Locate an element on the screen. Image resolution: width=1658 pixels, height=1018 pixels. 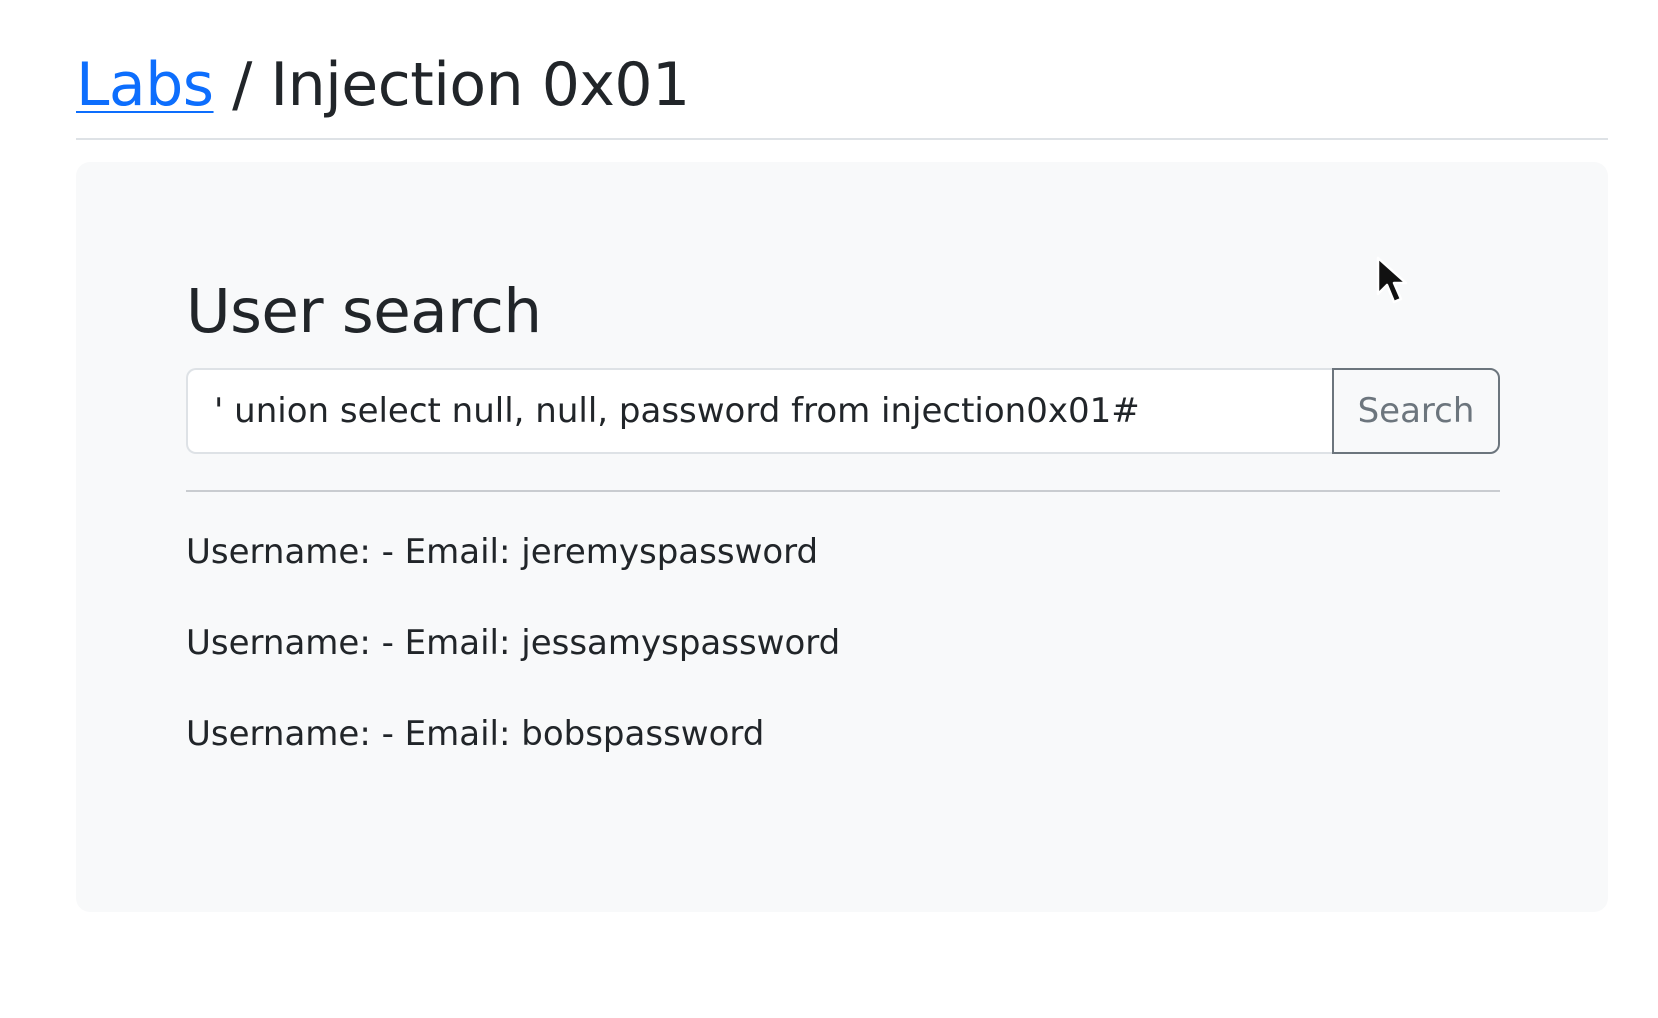
page-heading: Labs / Injection 0x01 is located at coordinates (842, 85).